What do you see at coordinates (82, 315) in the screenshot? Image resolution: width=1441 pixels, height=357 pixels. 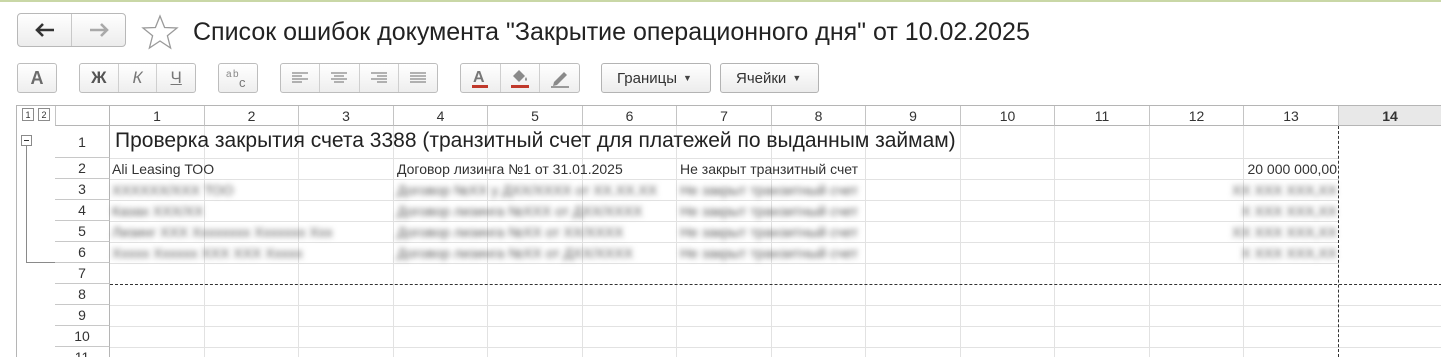 I see `row-header: 9` at bounding box center [82, 315].